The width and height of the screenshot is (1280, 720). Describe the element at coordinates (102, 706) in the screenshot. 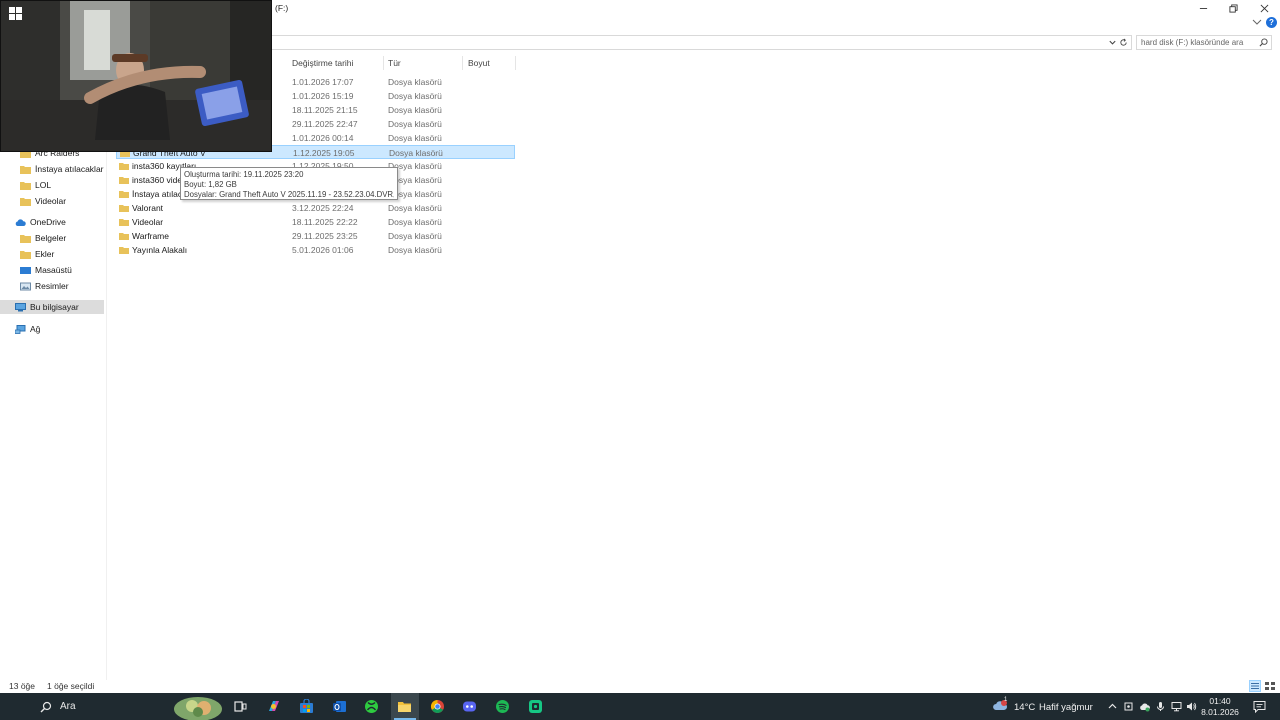

I see `taskbar-search: Ara` at that location.